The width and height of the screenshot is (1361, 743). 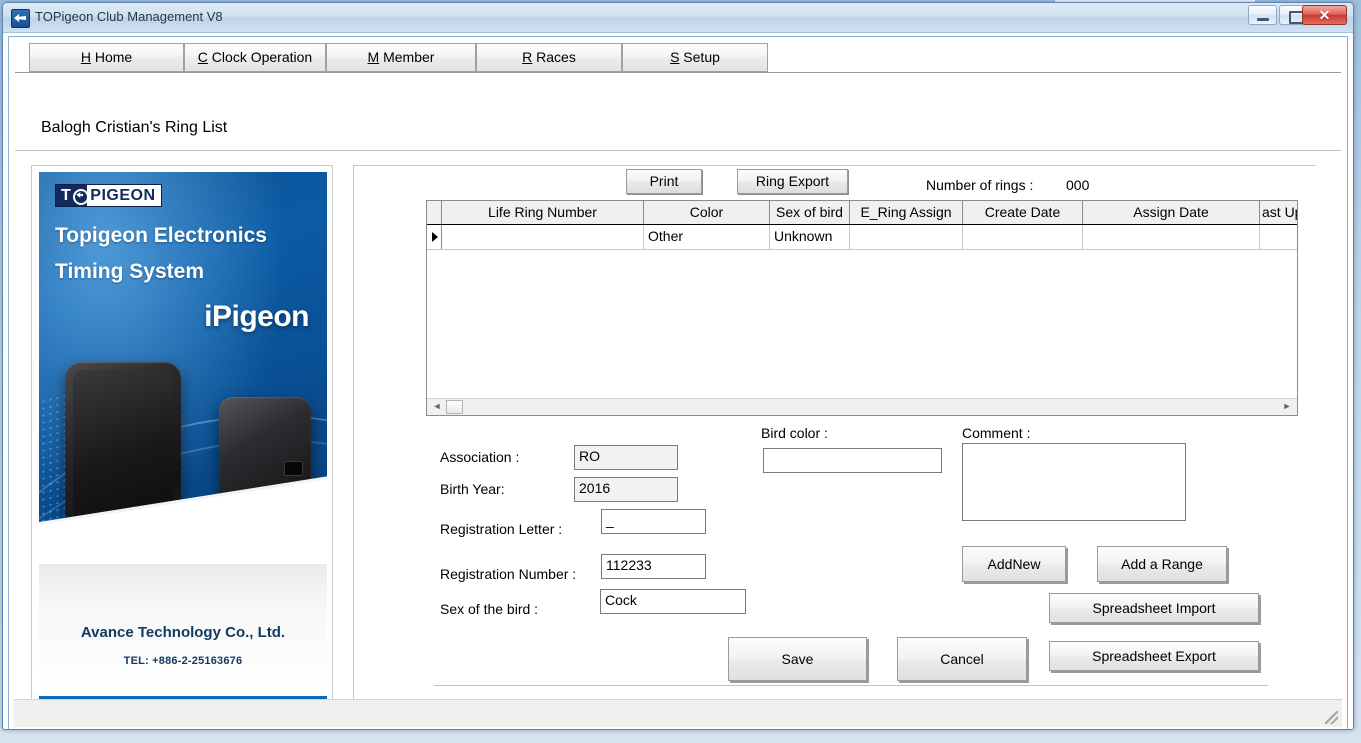 What do you see at coordinates (1023, 237) in the screenshot?
I see `cell-create-date` at bounding box center [1023, 237].